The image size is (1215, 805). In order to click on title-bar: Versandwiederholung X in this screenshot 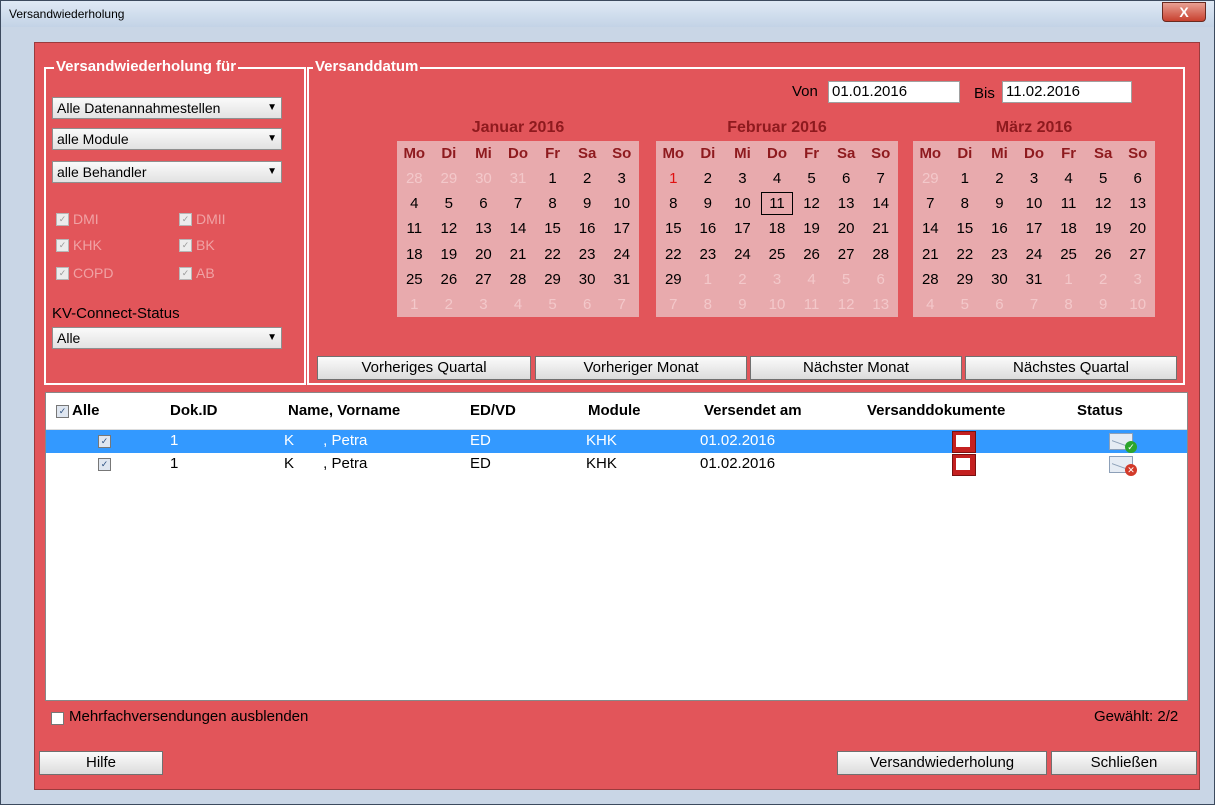, I will do `click(607, 14)`.